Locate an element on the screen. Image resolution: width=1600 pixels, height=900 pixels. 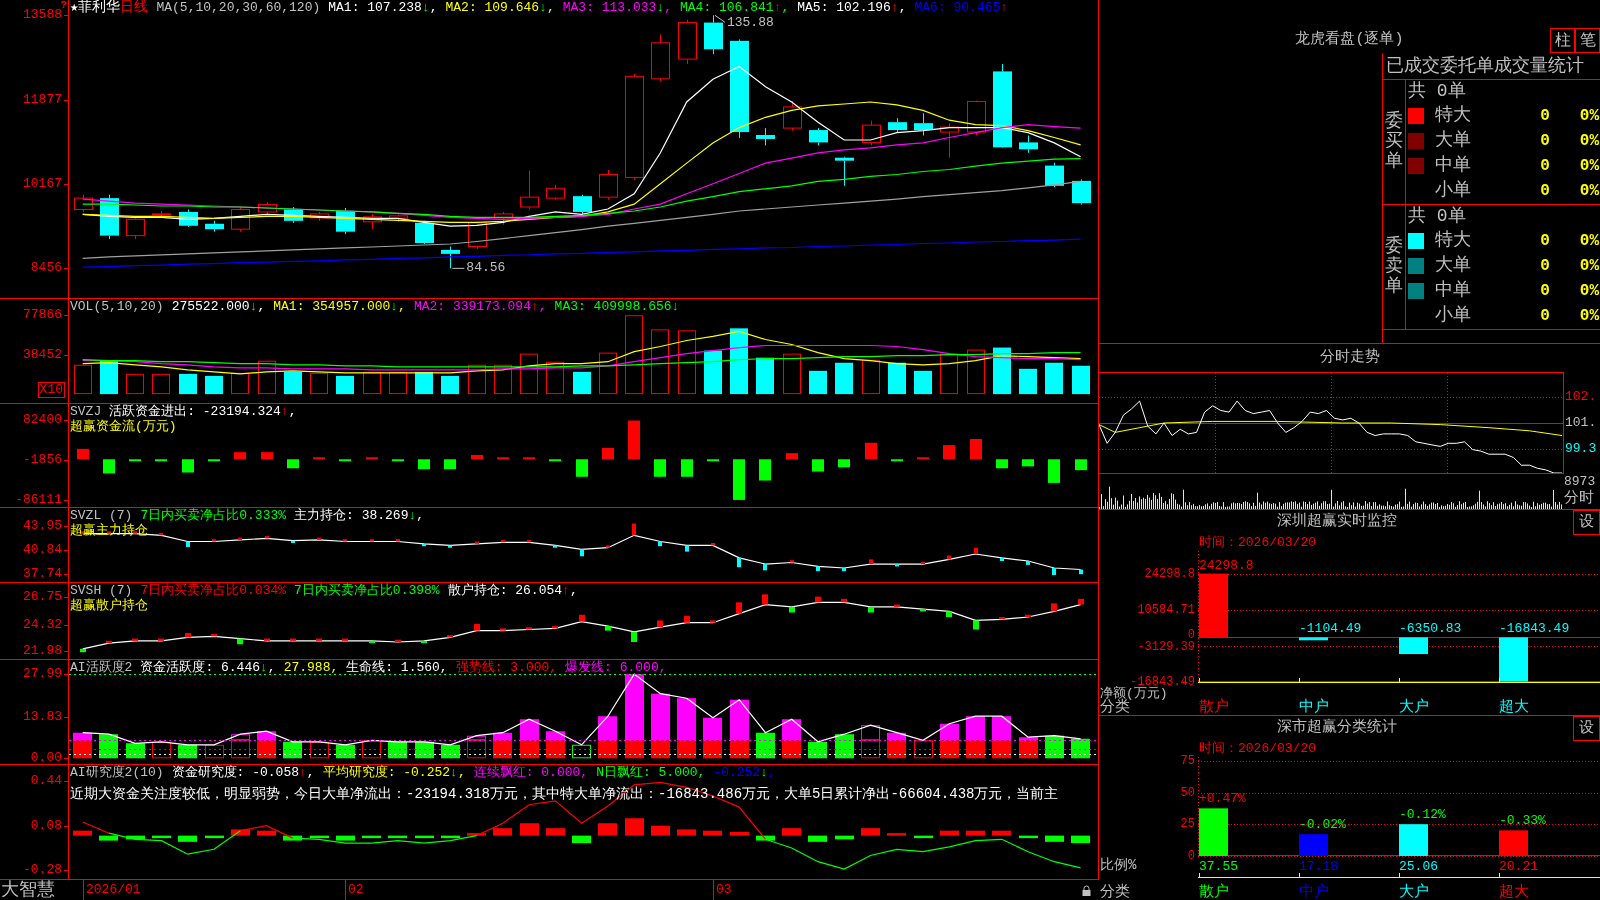
indicator-reading: MA3: 409998.656 is located at coordinates (613, 306).